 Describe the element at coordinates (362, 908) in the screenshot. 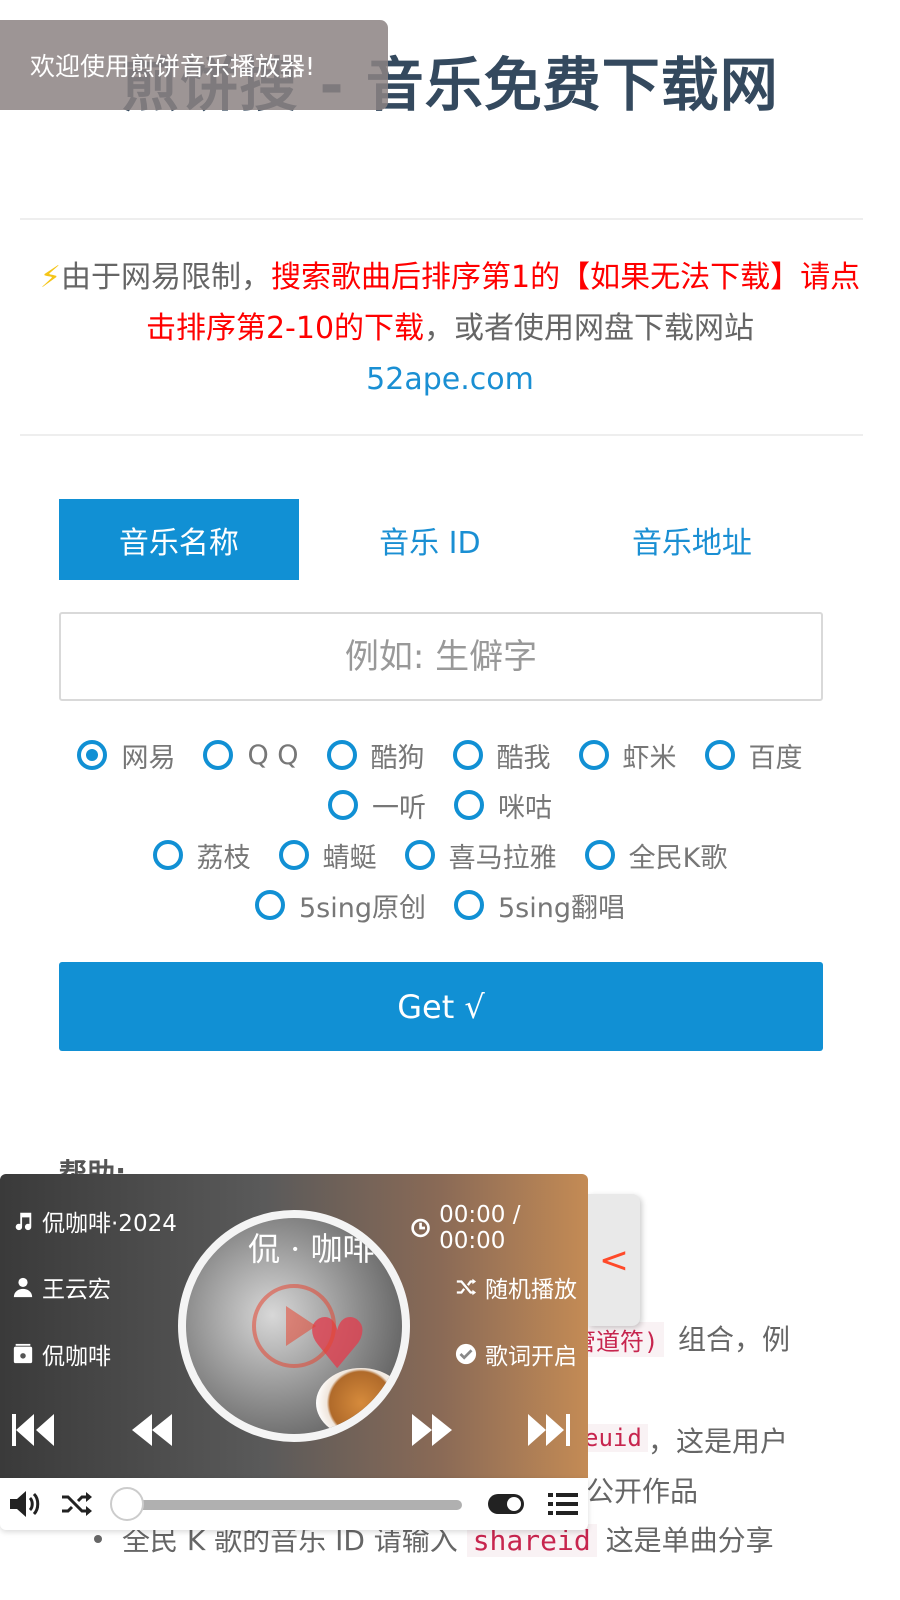

I see `source-label: 5sing原创` at that location.